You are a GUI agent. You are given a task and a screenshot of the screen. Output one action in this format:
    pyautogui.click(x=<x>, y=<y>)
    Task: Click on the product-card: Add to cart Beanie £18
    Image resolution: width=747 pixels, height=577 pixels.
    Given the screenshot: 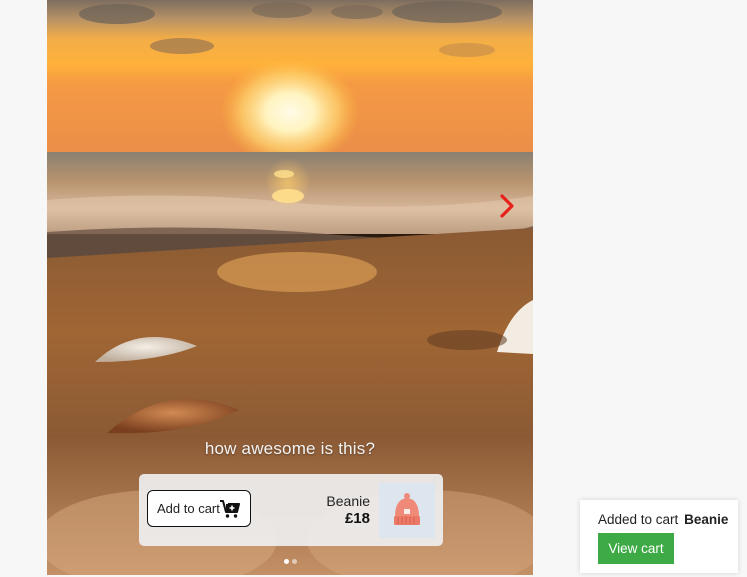 What is the action you would take?
    pyautogui.click(x=291, y=510)
    